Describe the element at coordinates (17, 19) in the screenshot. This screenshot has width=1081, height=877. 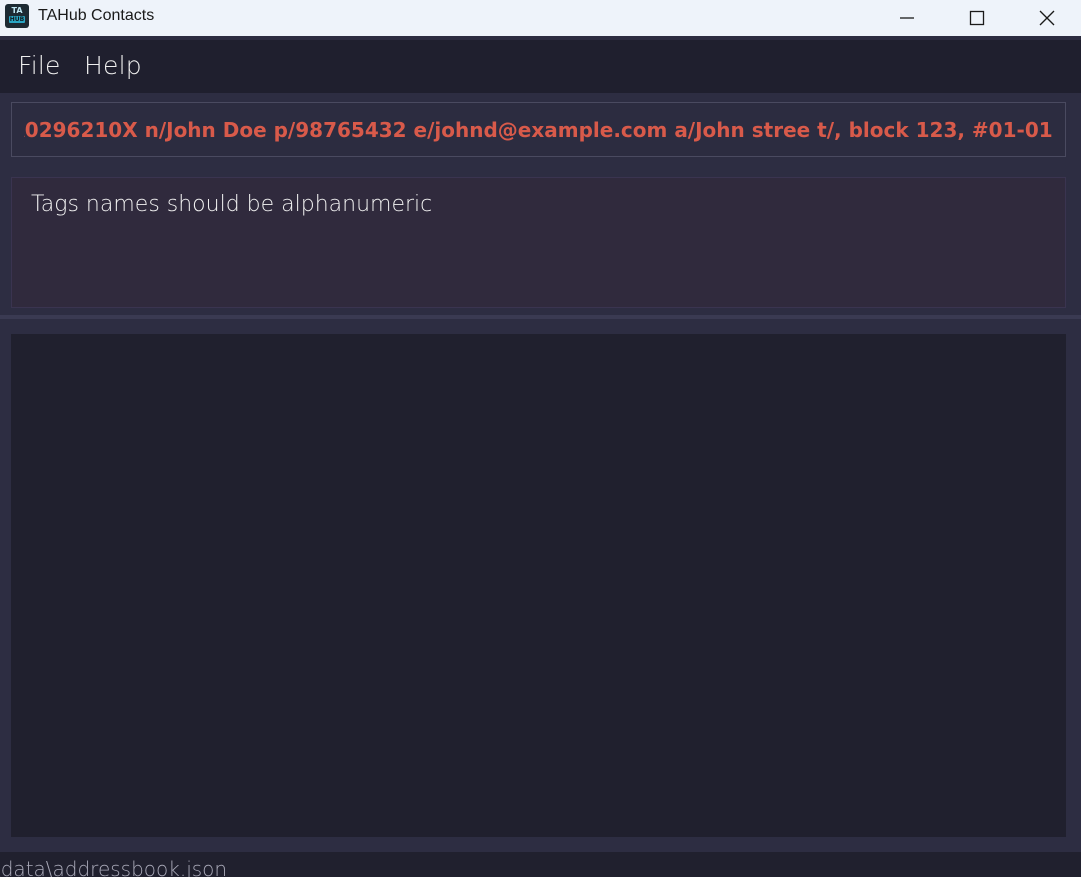
I see `app-logo-text-bottom: HUB` at that location.